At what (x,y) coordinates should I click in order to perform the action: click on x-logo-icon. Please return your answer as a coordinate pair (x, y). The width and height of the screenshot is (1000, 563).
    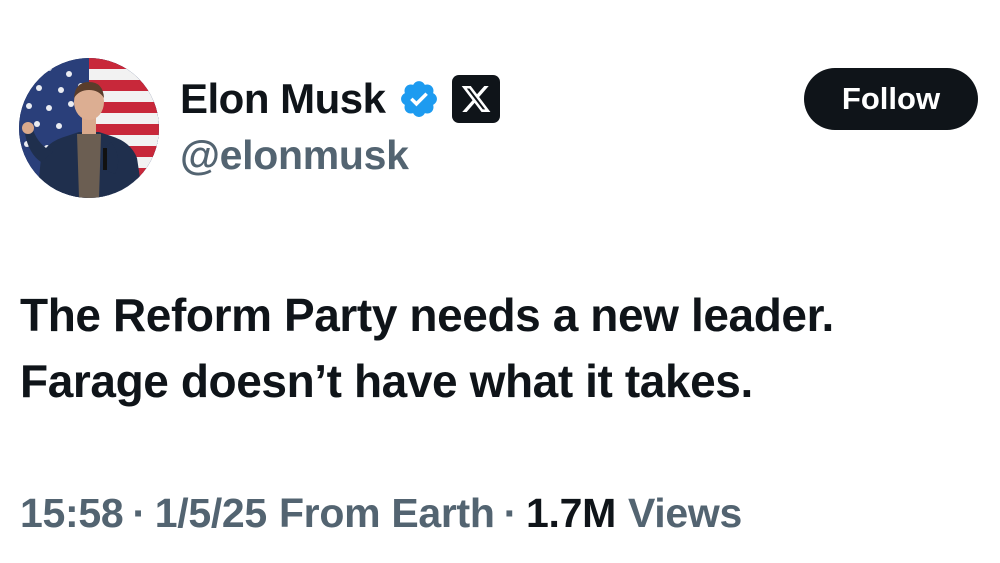
    Looking at the image, I should click on (475, 99).